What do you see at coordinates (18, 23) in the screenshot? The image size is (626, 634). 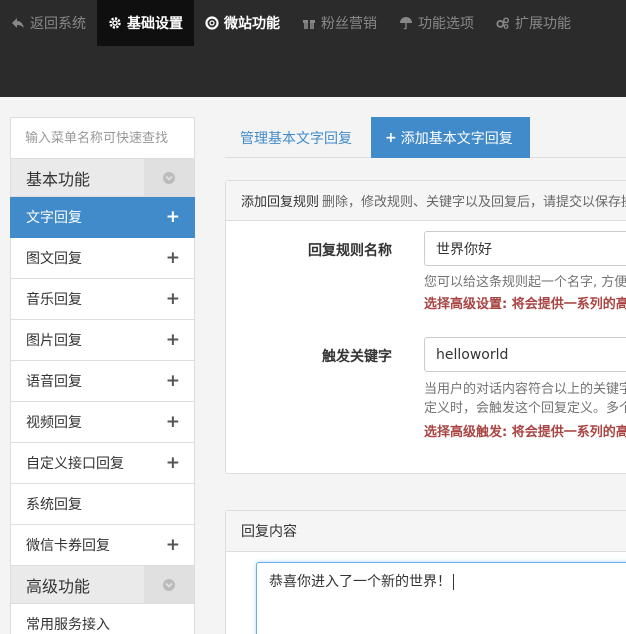 I see `back-arrow-icon` at bounding box center [18, 23].